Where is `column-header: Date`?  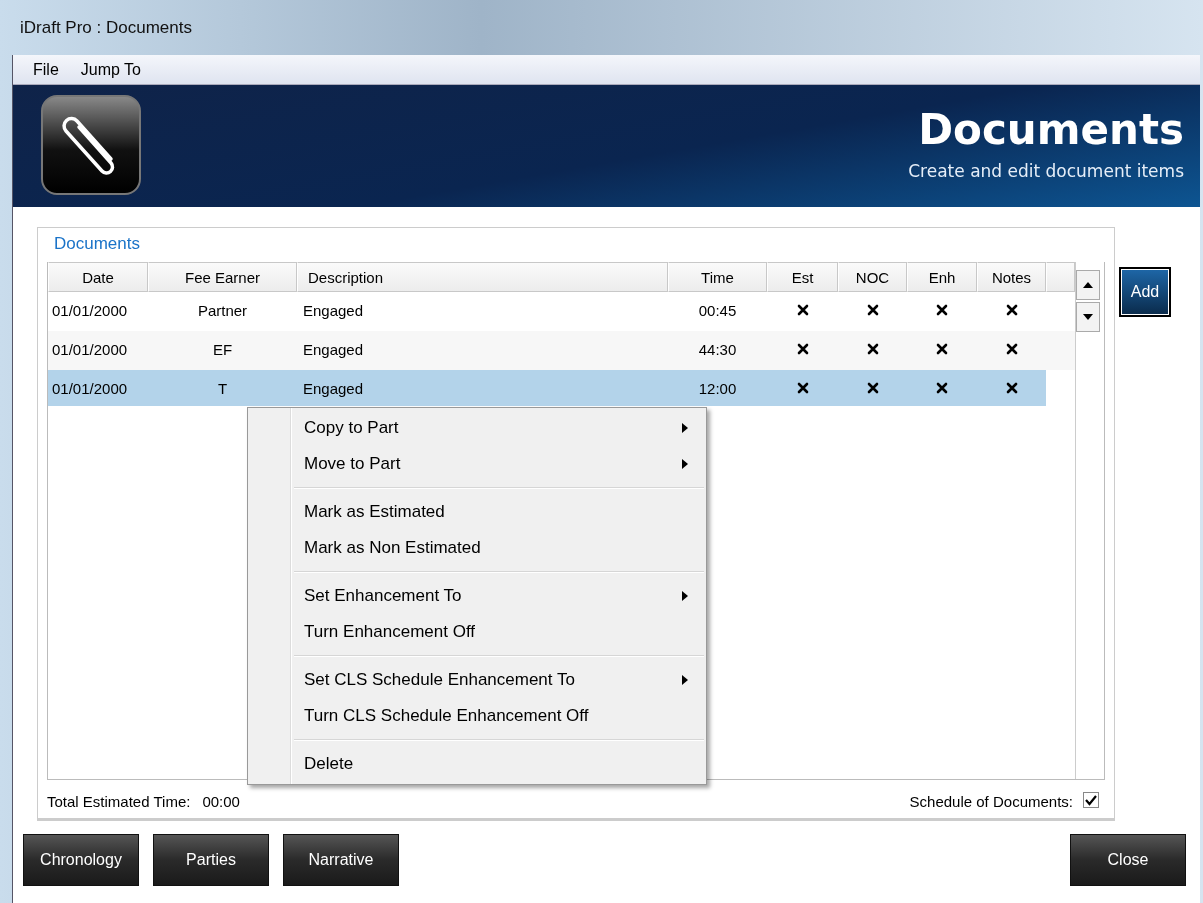
column-header: Date is located at coordinates (98, 277).